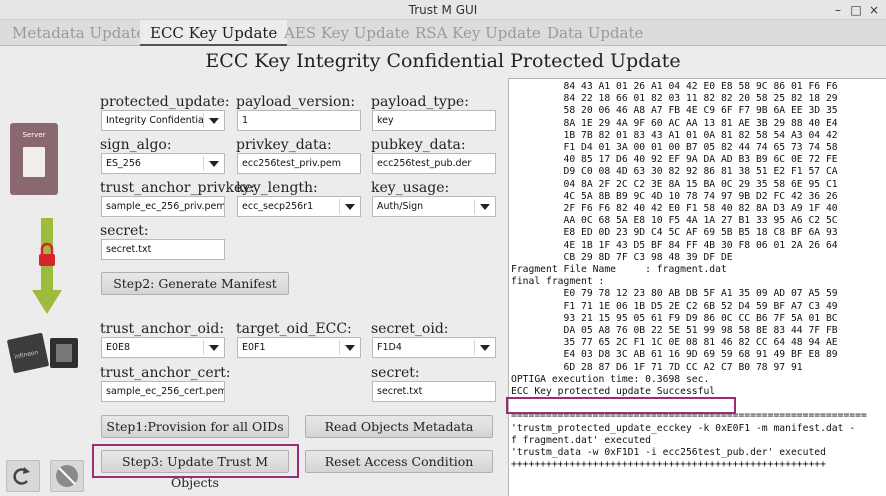  I want to click on secret-oid-value: F1D4, so click(389, 347).